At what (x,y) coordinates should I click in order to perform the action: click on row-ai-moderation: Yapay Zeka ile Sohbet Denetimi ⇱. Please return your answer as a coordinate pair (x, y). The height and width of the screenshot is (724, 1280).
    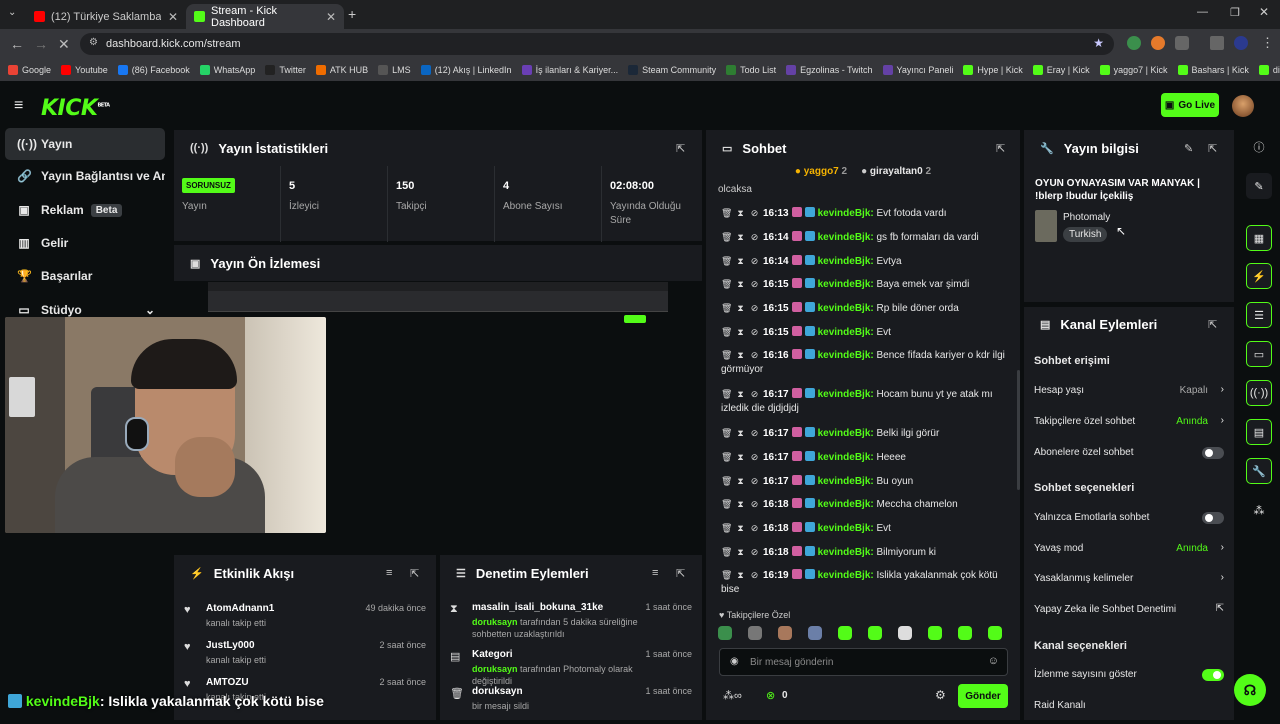
    Looking at the image, I should click on (1129, 609).